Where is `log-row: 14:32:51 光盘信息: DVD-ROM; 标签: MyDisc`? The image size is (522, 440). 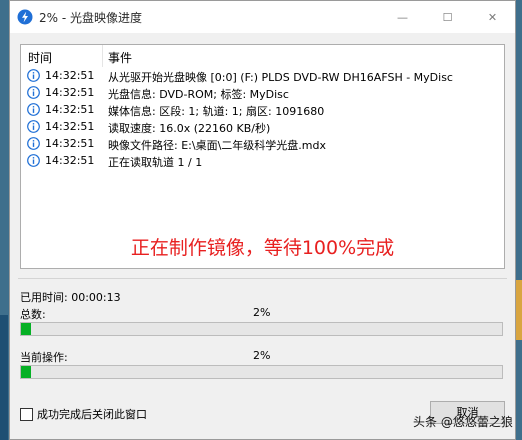 log-row: 14:32:51 光盘信息: DVD-ROM; 标签: MyDisc is located at coordinates (262, 92).